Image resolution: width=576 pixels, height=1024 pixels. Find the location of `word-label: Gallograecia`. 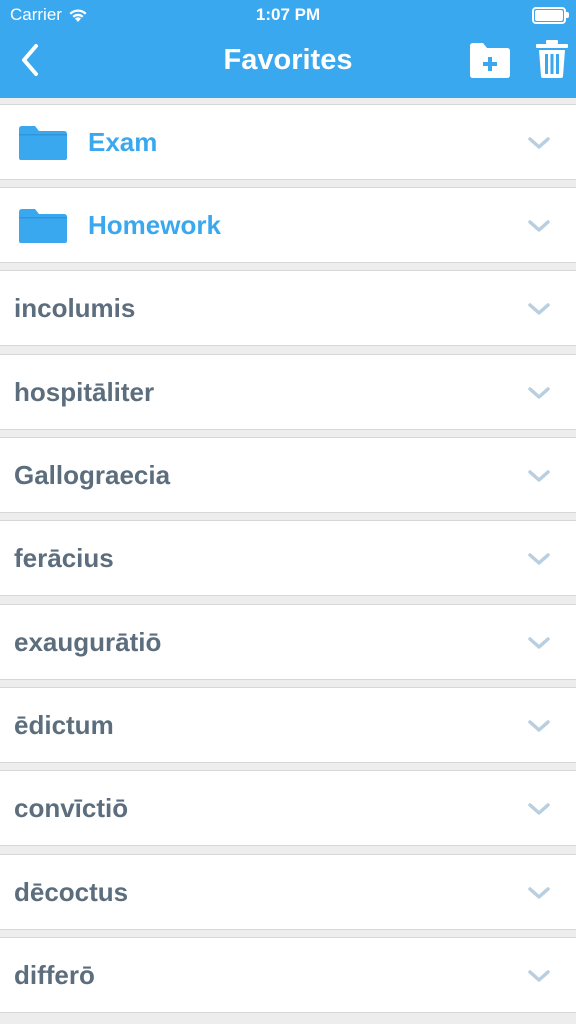

word-label: Gallograecia is located at coordinates (92, 475).